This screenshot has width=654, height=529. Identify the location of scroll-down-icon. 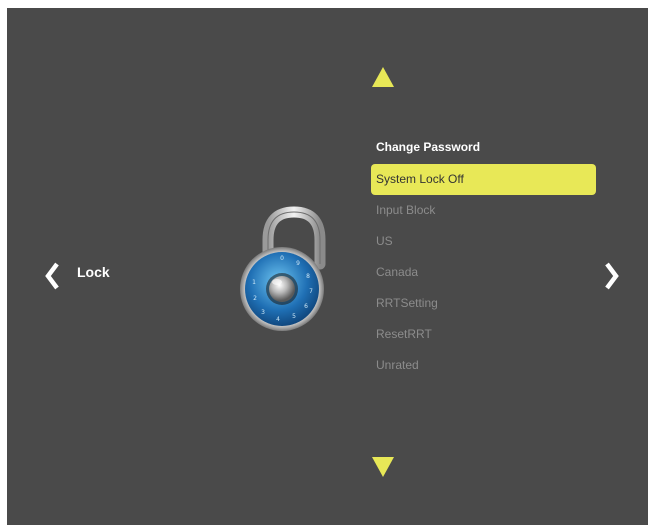
(383, 467).